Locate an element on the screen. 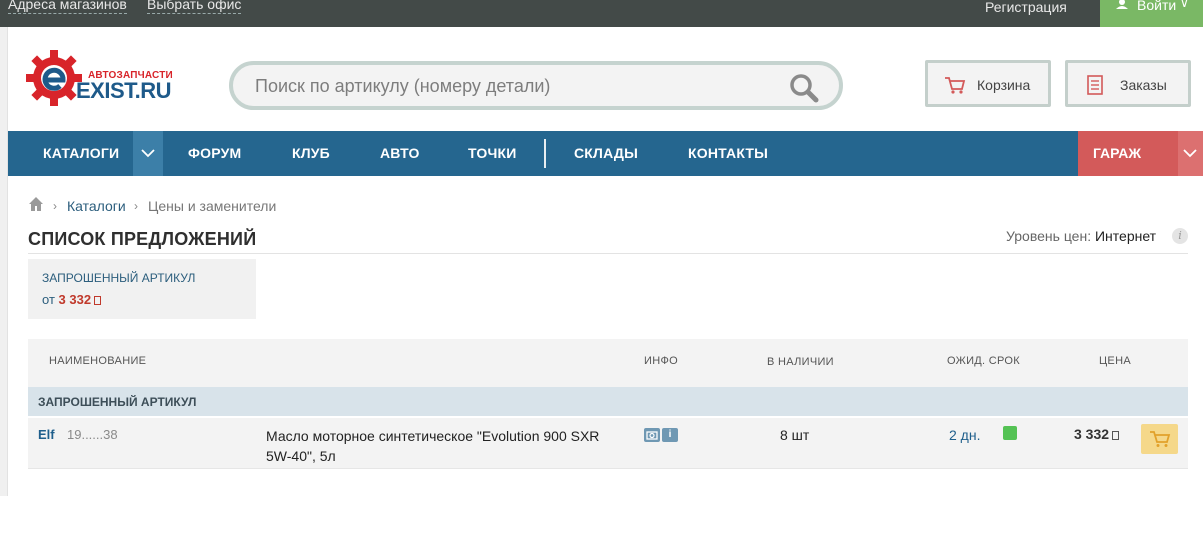  list-icon is located at coordinates (1095, 85).